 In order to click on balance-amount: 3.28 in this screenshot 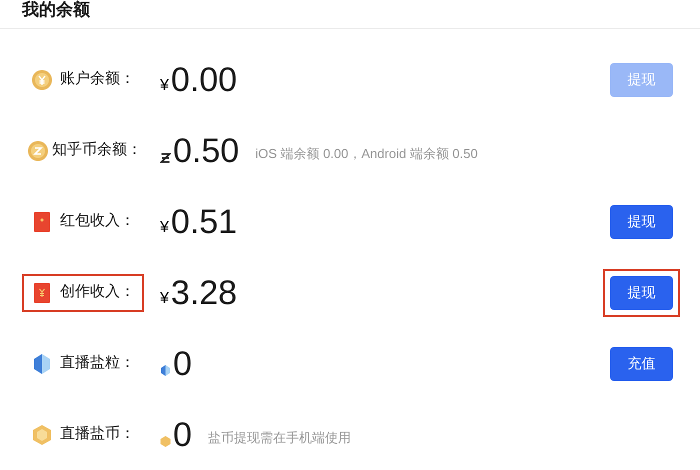, I will do `click(204, 293)`.